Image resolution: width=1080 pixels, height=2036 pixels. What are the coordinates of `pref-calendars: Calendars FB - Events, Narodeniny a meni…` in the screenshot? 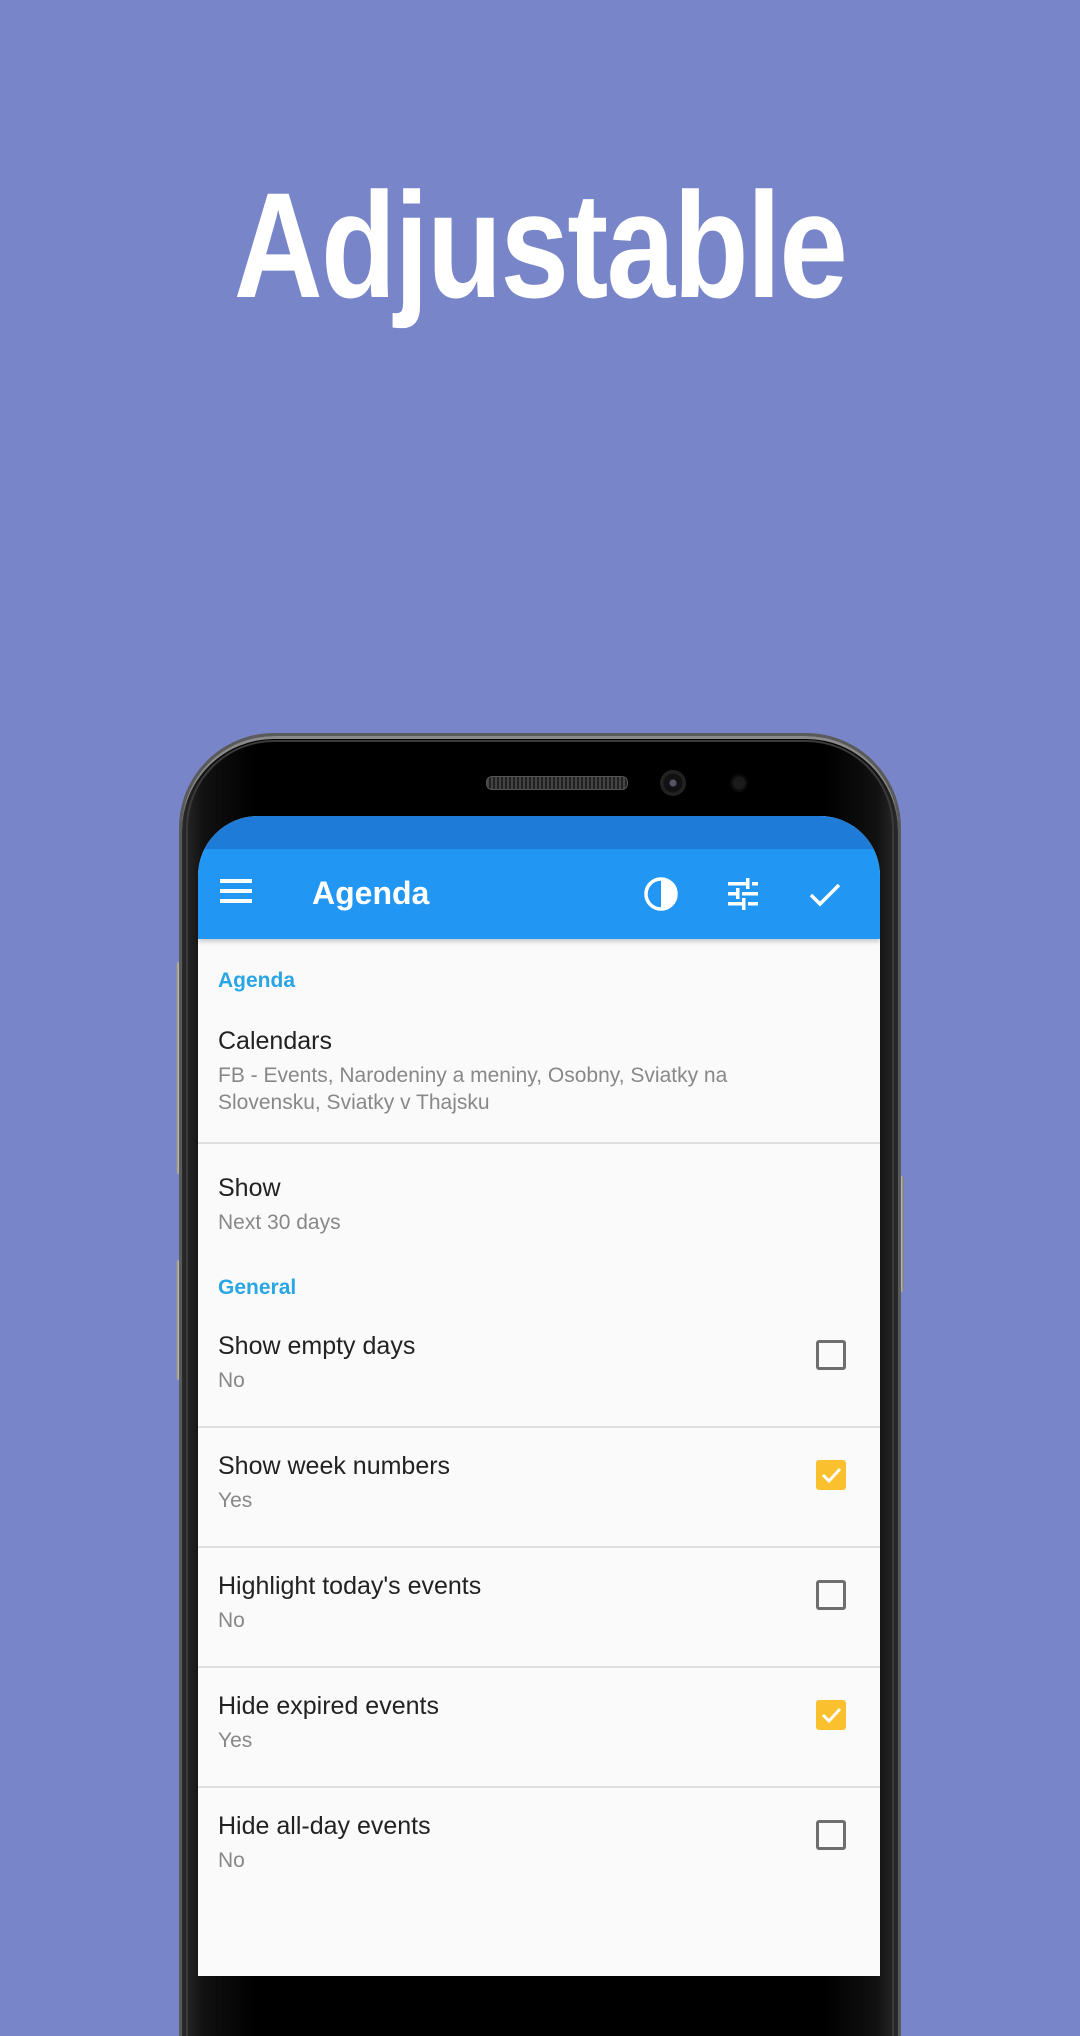 It's located at (539, 1067).